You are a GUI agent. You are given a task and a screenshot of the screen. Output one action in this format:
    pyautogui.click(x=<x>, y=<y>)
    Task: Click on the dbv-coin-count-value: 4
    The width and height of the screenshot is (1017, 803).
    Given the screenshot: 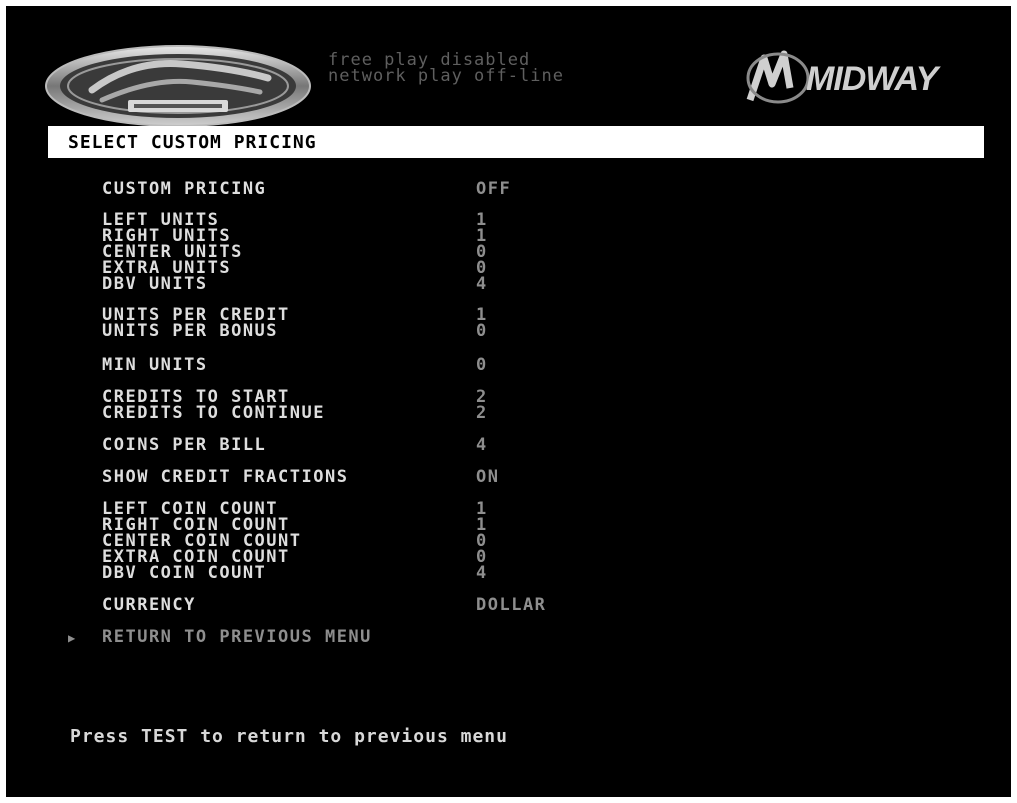 What is the action you would take?
    pyautogui.click(x=482, y=573)
    